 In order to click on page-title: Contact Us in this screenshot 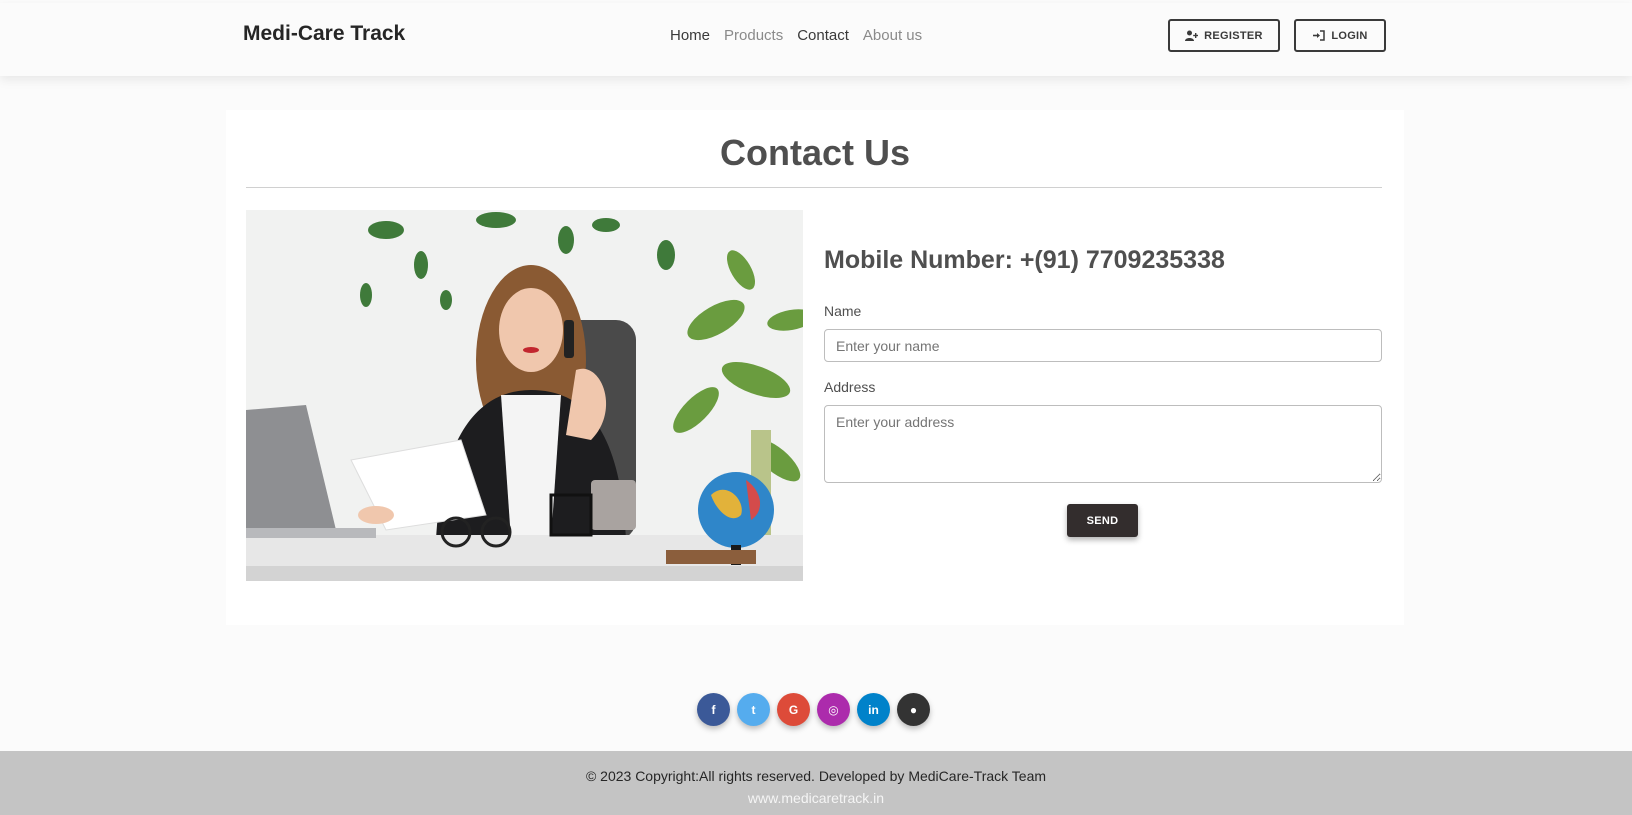, I will do `click(815, 152)`.